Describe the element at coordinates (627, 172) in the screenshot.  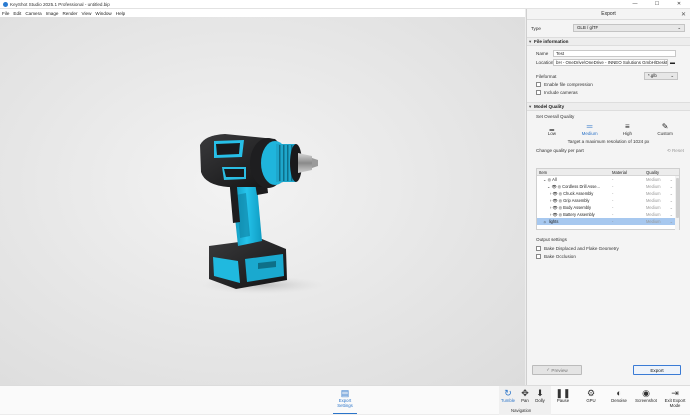
I see `header-material: Material` at that location.